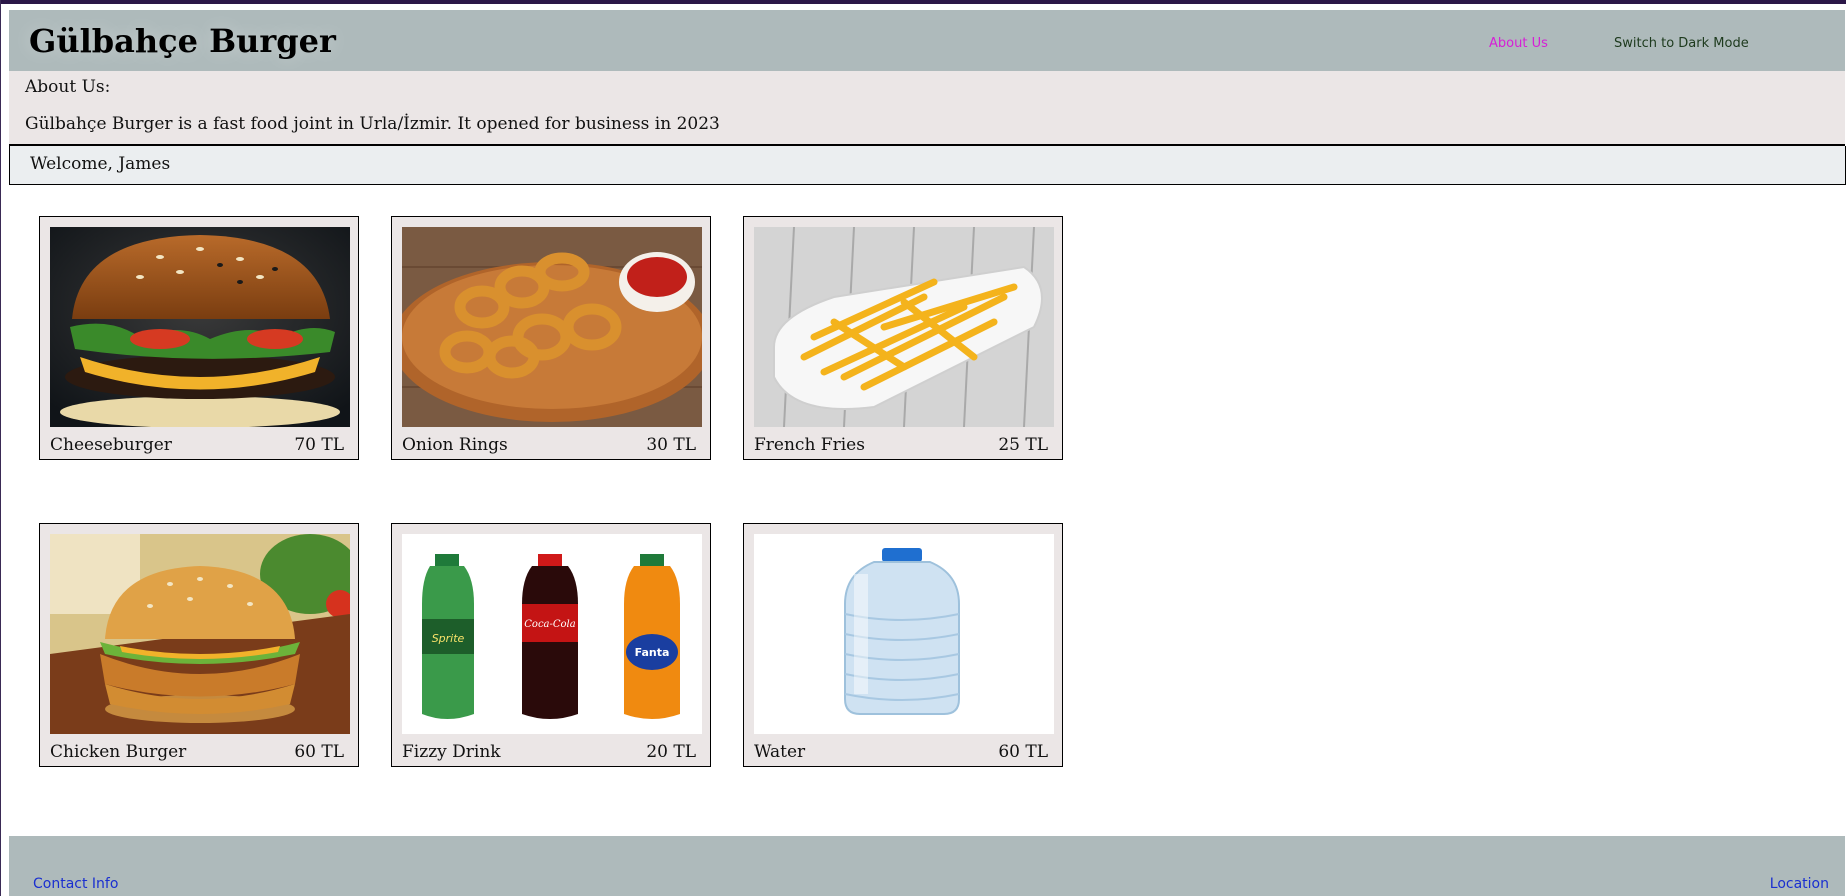 The height and width of the screenshot is (896, 1846). I want to click on menu-item-price: 30 TL, so click(671, 445).